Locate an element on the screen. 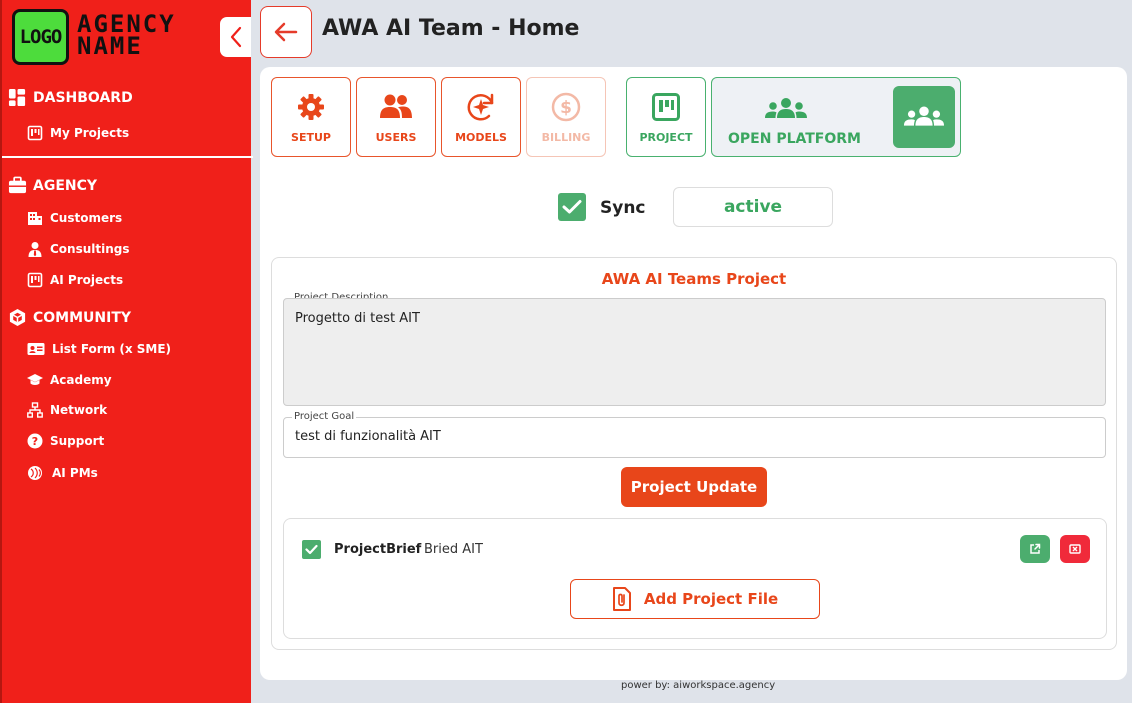 The width and height of the screenshot is (1132, 703). user-tie-icon is located at coordinates (35, 249).